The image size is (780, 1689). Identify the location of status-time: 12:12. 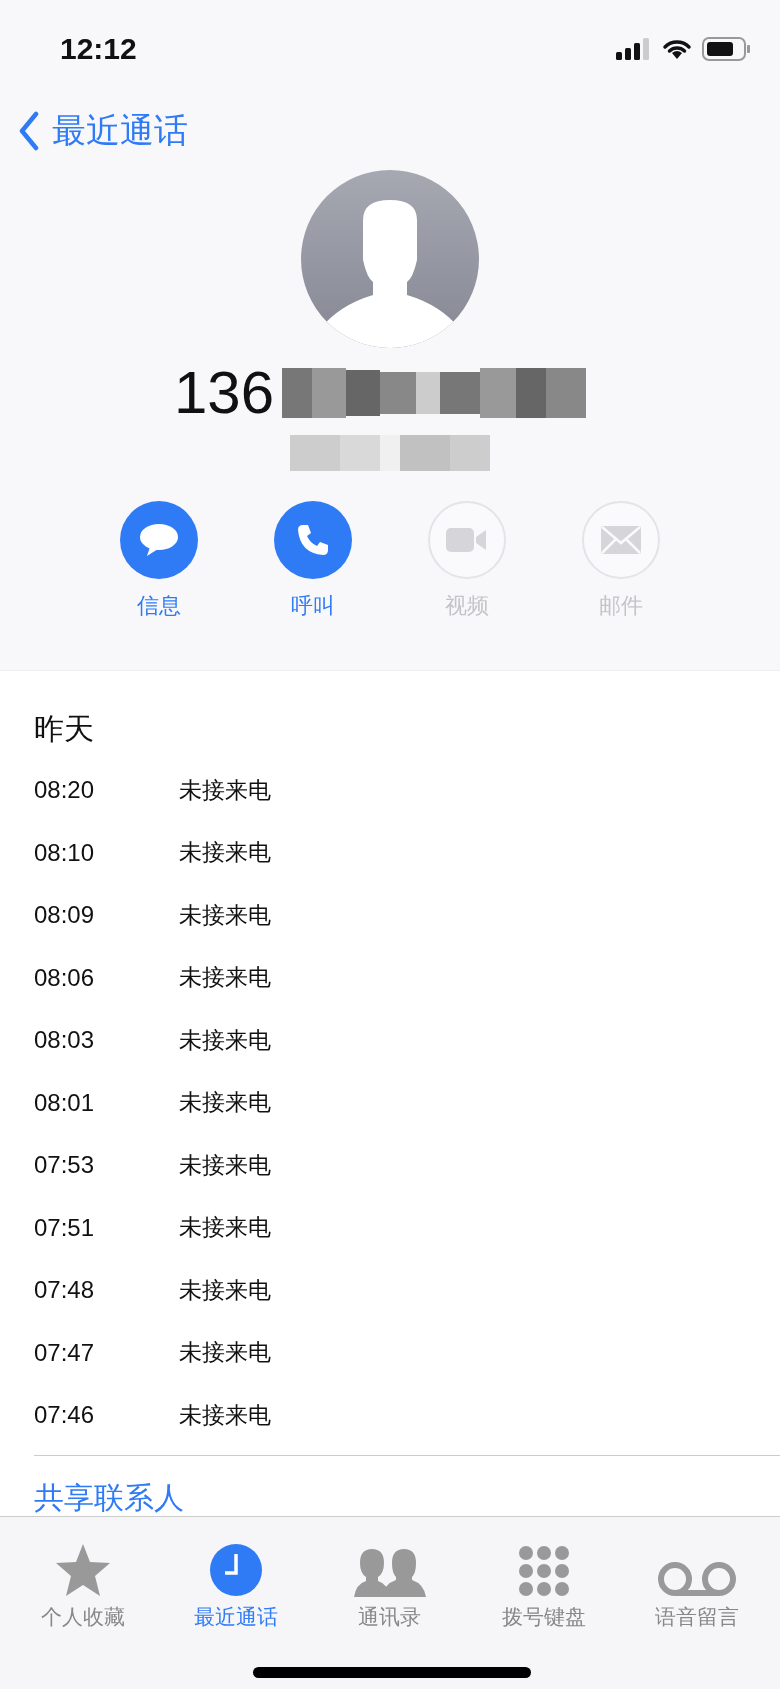
(98, 49).